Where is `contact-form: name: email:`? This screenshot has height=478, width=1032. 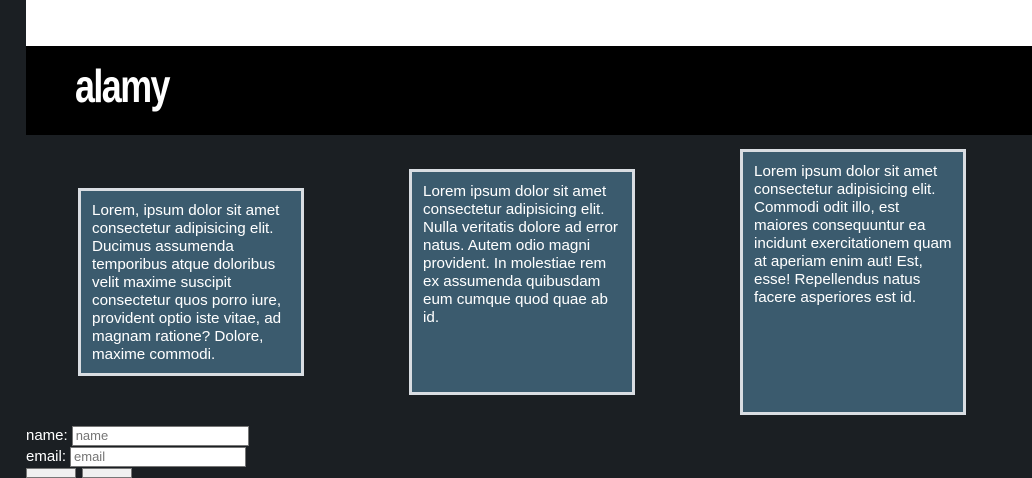
contact-form: name: email: is located at coordinates (137, 451).